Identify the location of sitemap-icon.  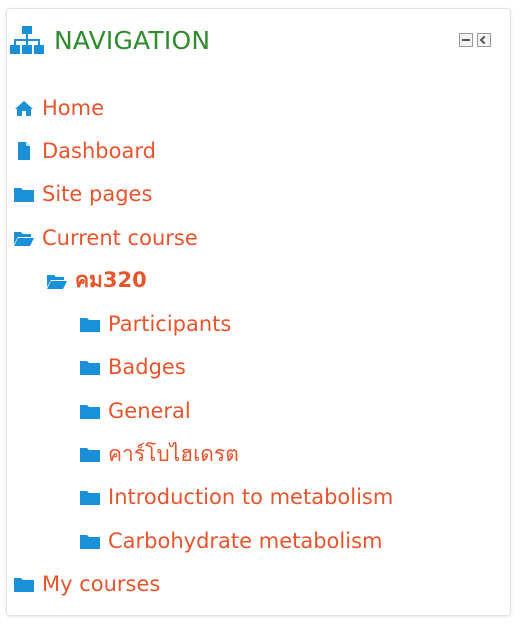
(27, 40).